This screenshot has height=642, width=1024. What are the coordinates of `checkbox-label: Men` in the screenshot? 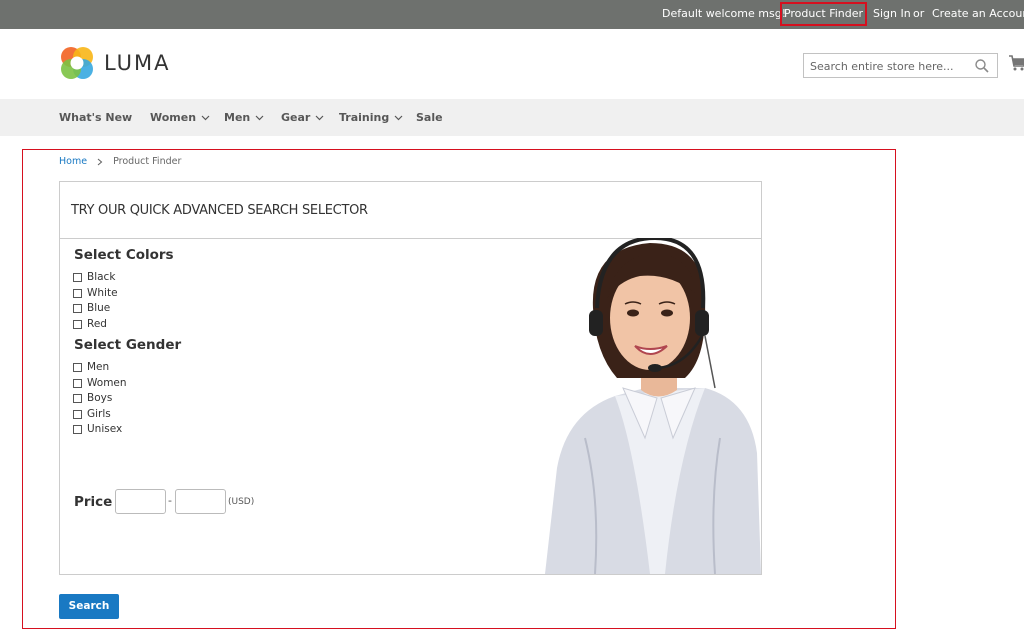 It's located at (98, 367).